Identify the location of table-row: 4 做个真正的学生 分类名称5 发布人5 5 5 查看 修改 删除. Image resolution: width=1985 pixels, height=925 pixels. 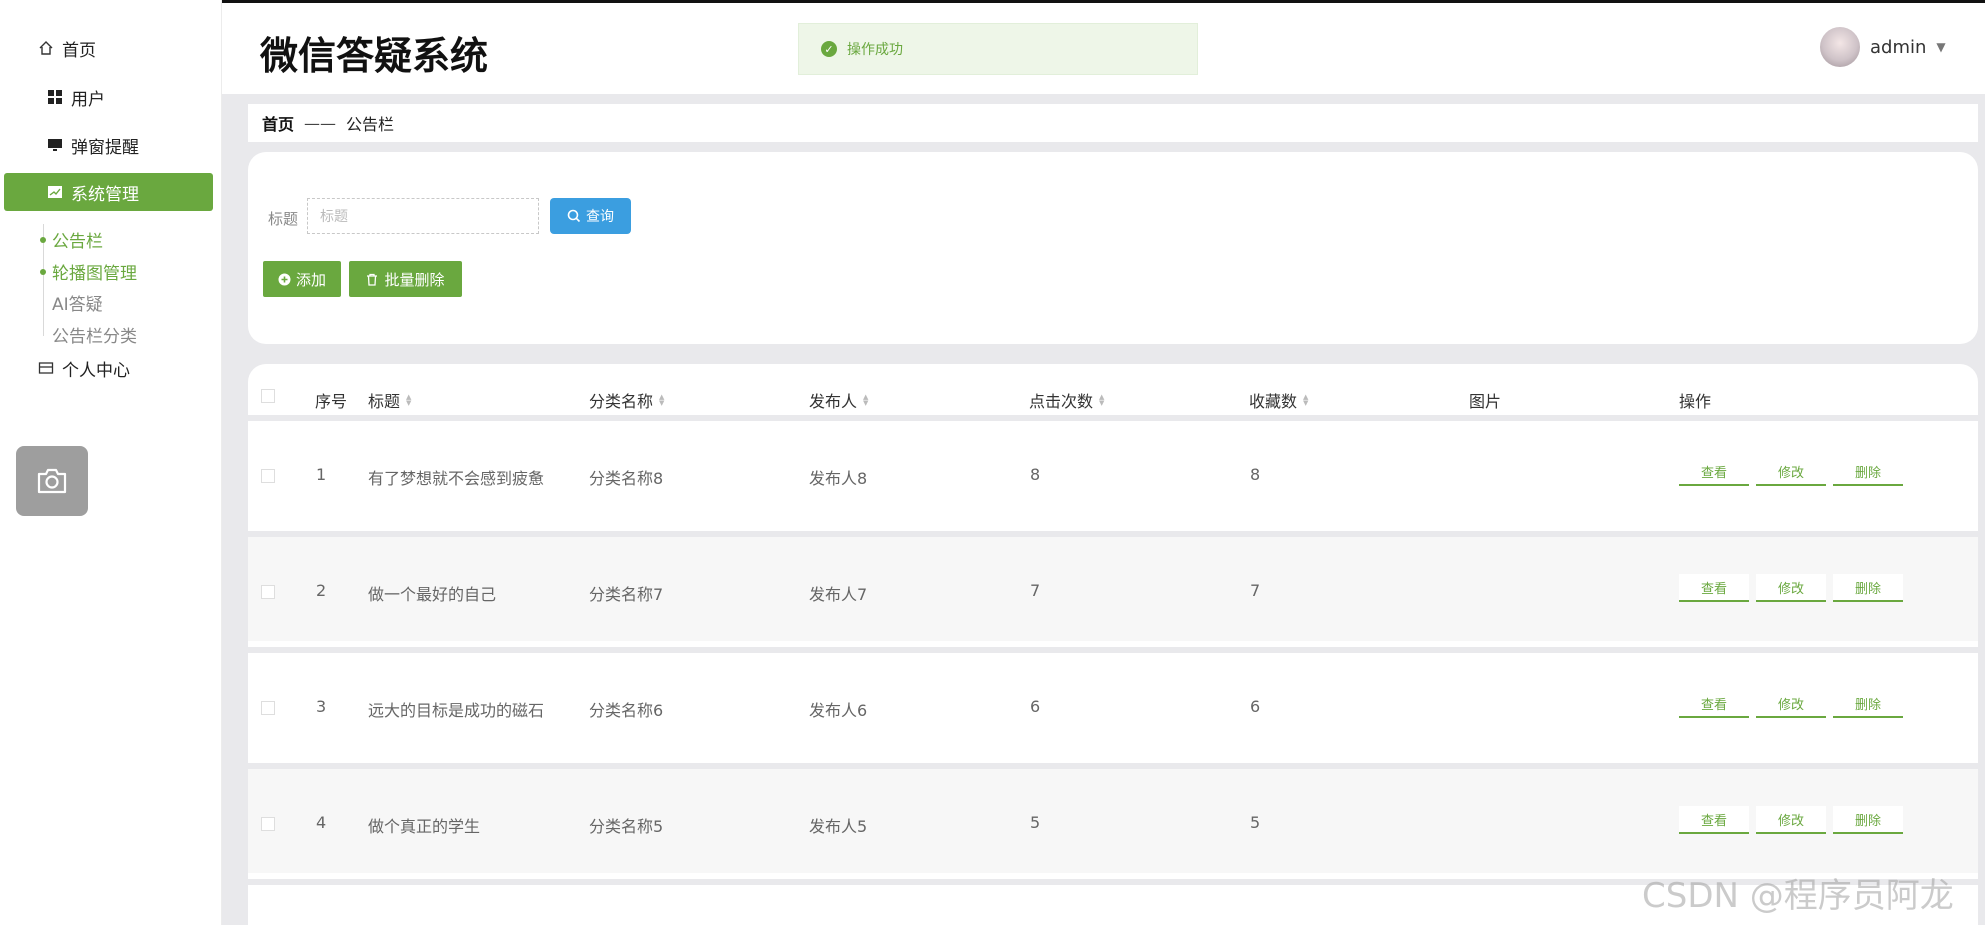
(1113, 818).